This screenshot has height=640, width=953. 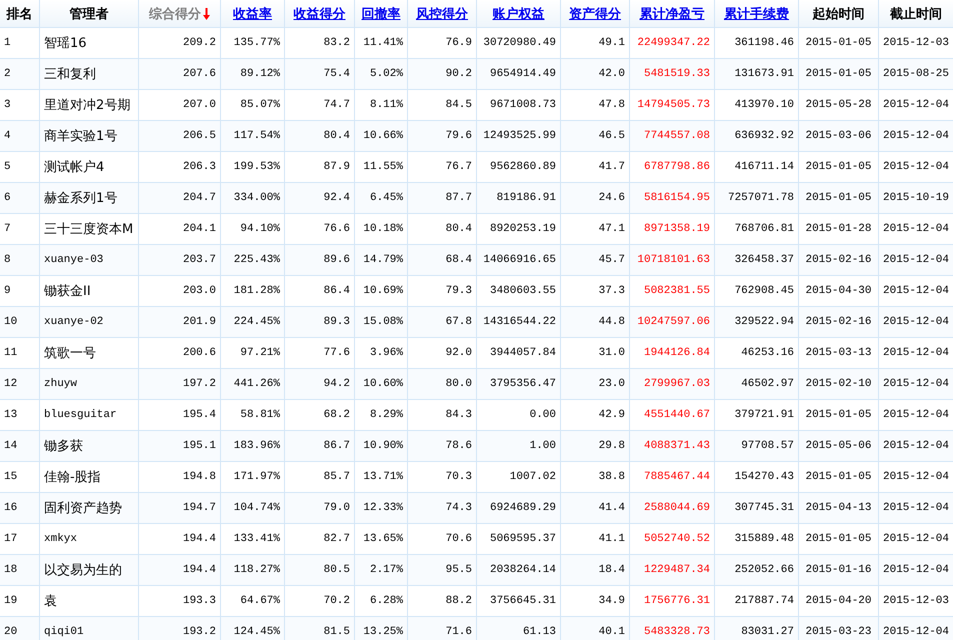 I want to click on sort-link: 综合得分, so click(x=179, y=13).